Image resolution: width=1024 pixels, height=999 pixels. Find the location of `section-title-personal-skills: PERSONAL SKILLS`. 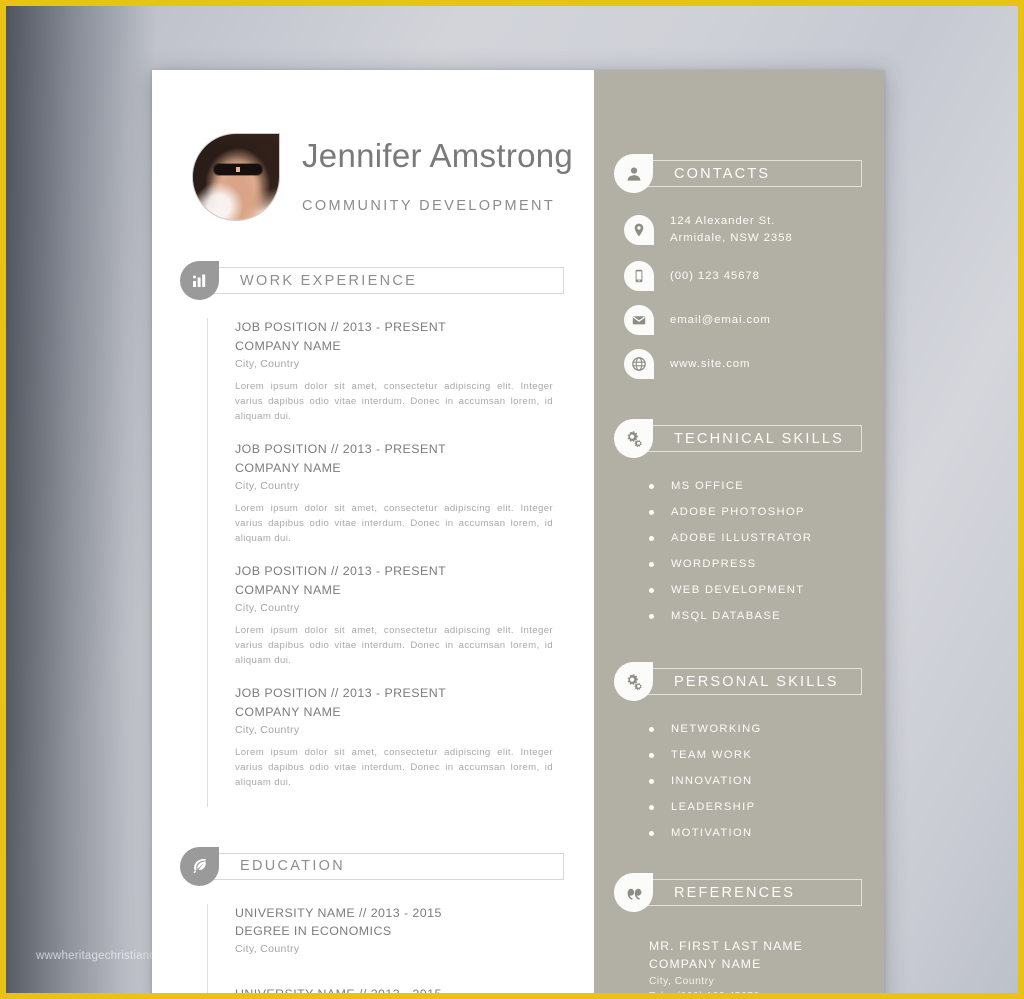

section-title-personal-skills: PERSONAL SKILLS is located at coordinates (756, 681).